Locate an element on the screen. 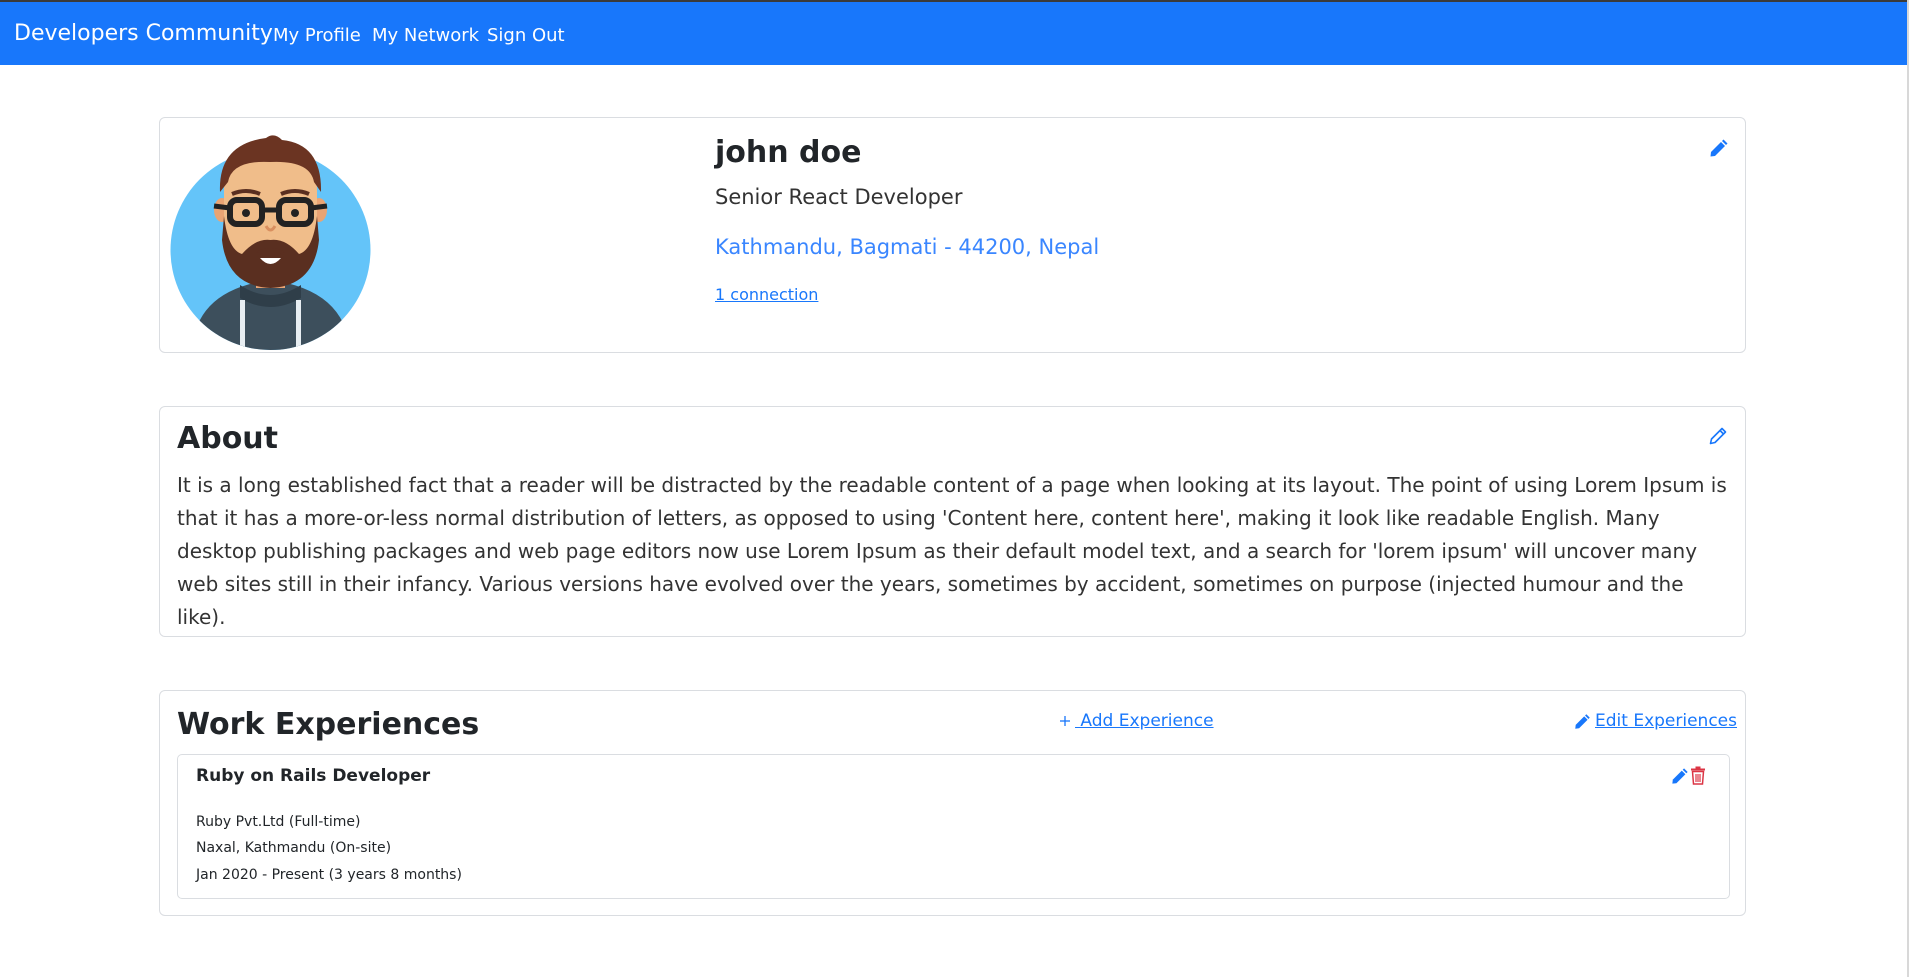  experience-company: Ruby Pvt.Ltd (Full-time) is located at coordinates (278, 822).